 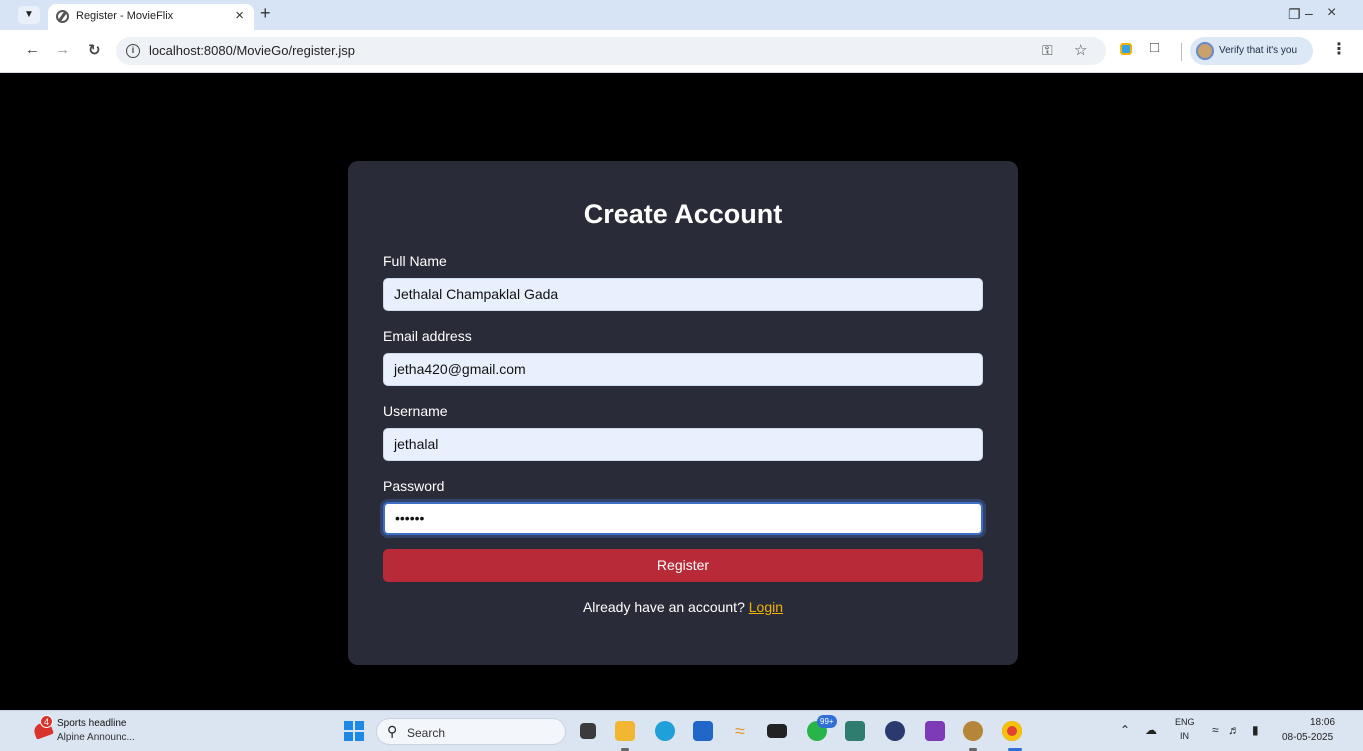 What do you see at coordinates (1047, 50) in the screenshot?
I see `password-key-icon: ⚿` at bounding box center [1047, 50].